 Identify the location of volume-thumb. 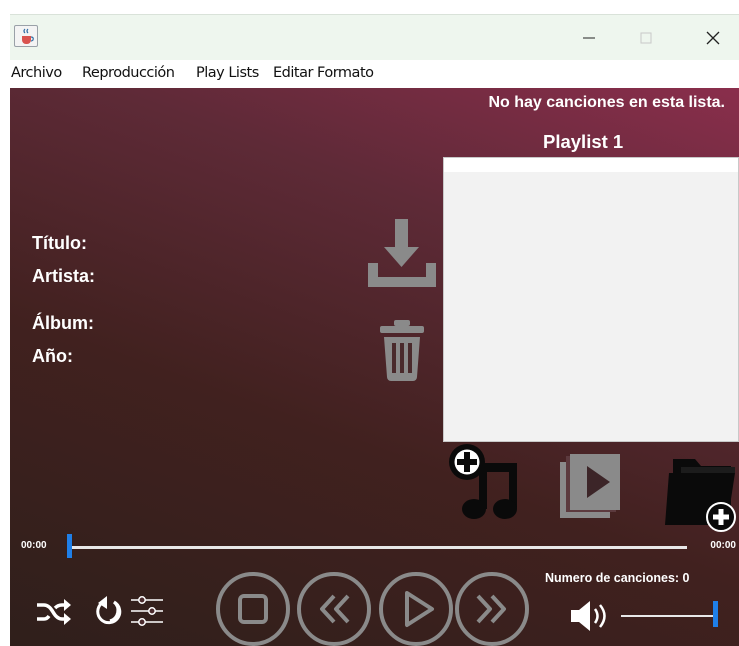
(715, 614).